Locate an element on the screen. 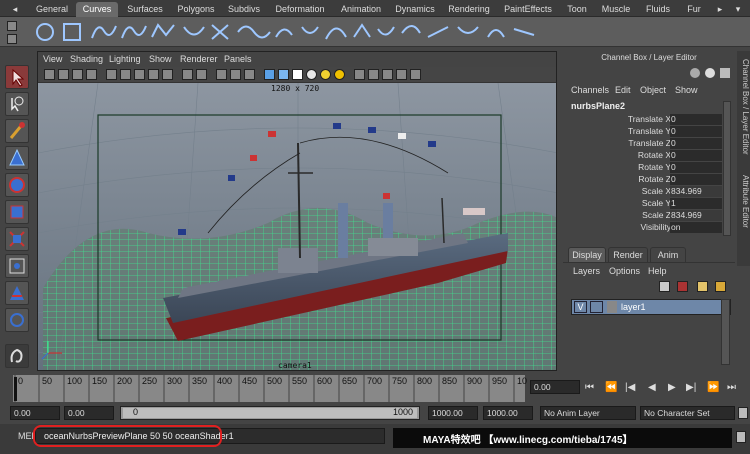 The image size is (750, 454). side-tab-channel-box: Channel Box / Layer Editor is located at coordinates (743, 109).